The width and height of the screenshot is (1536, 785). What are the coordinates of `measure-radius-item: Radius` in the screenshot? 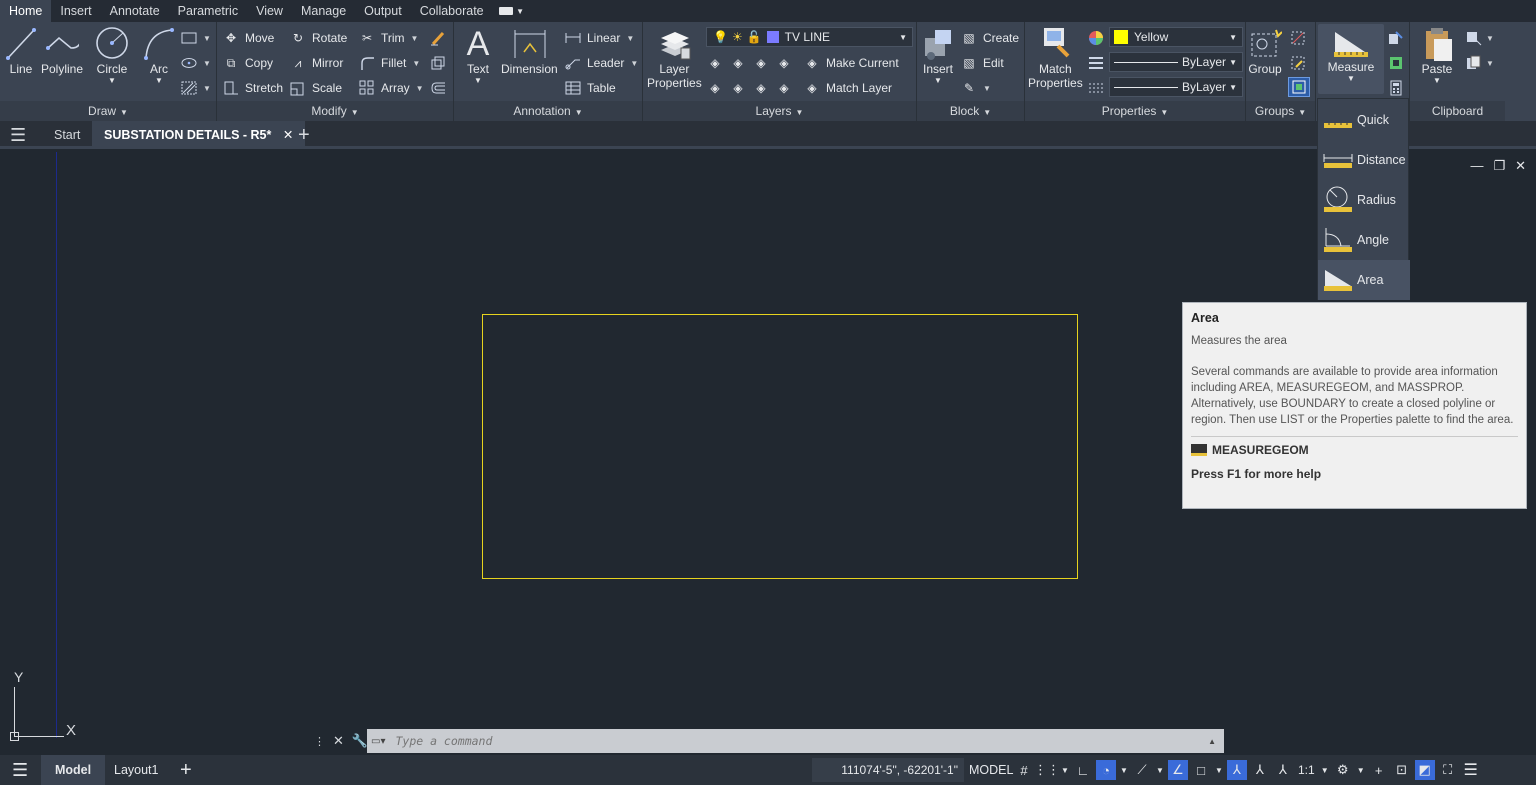 It's located at (1364, 200).